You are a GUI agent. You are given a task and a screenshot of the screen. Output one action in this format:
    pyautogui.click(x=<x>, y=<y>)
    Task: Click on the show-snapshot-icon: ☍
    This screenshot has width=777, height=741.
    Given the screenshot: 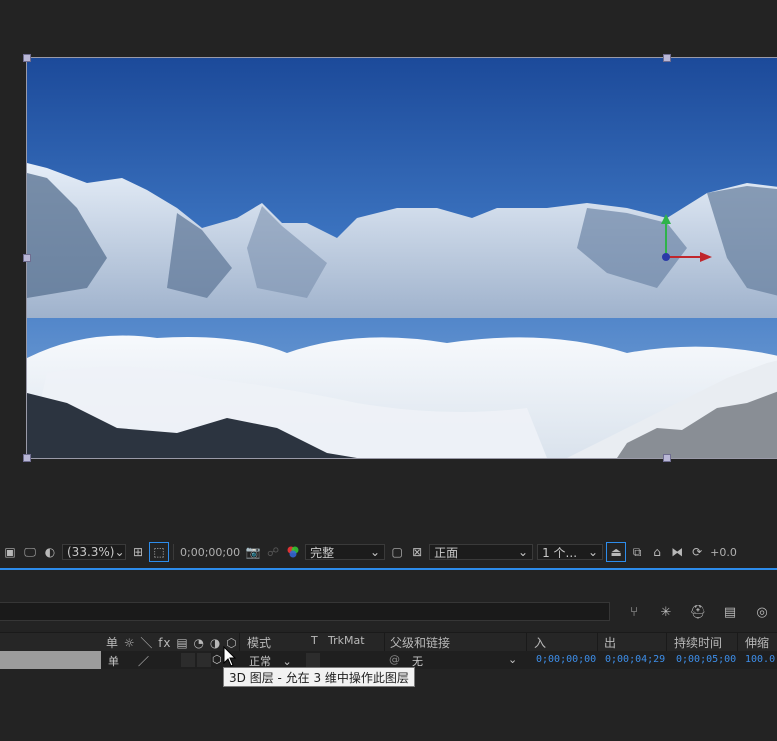 What is the action you would take?
    pyautogui.click(x=273, y=552)
    